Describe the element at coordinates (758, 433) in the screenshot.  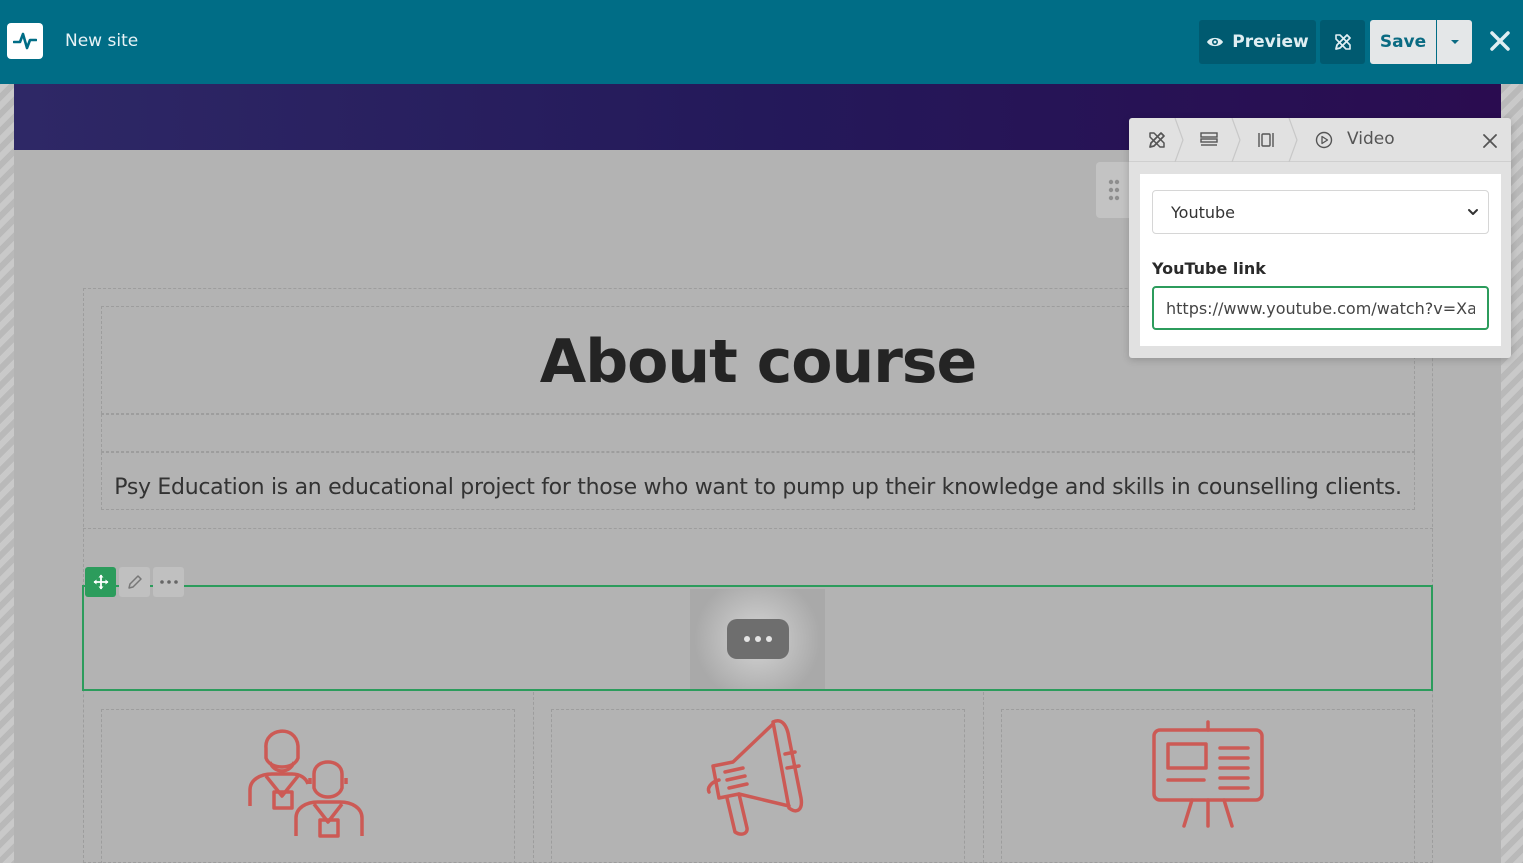
I see `spacer-block` at that location.